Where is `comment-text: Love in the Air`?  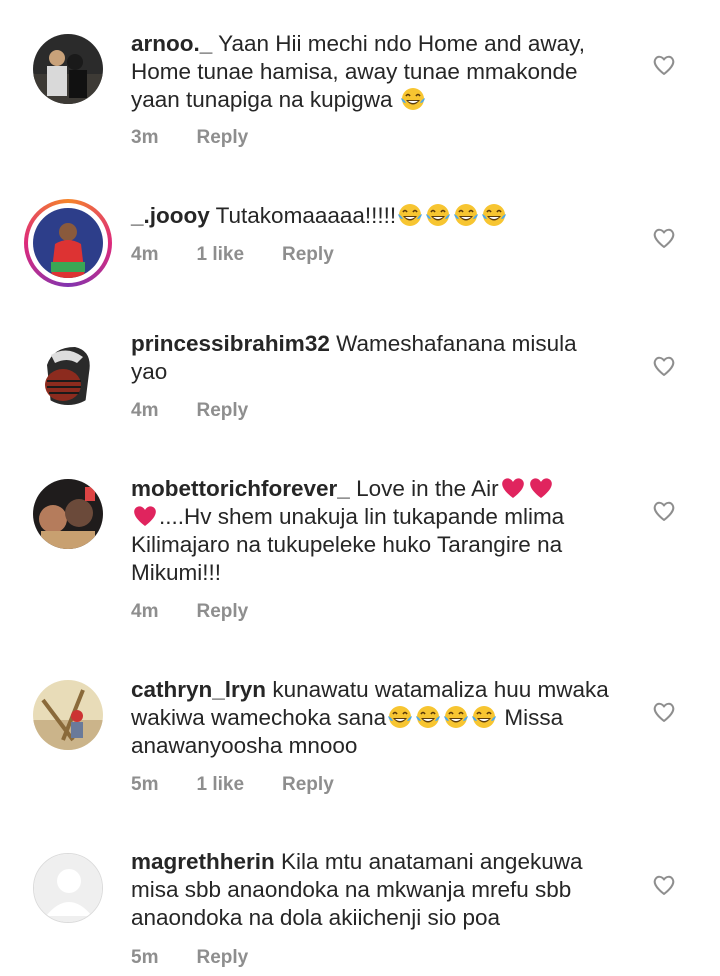 comment-text: Love in the Air is located at coordinates (427, 488).